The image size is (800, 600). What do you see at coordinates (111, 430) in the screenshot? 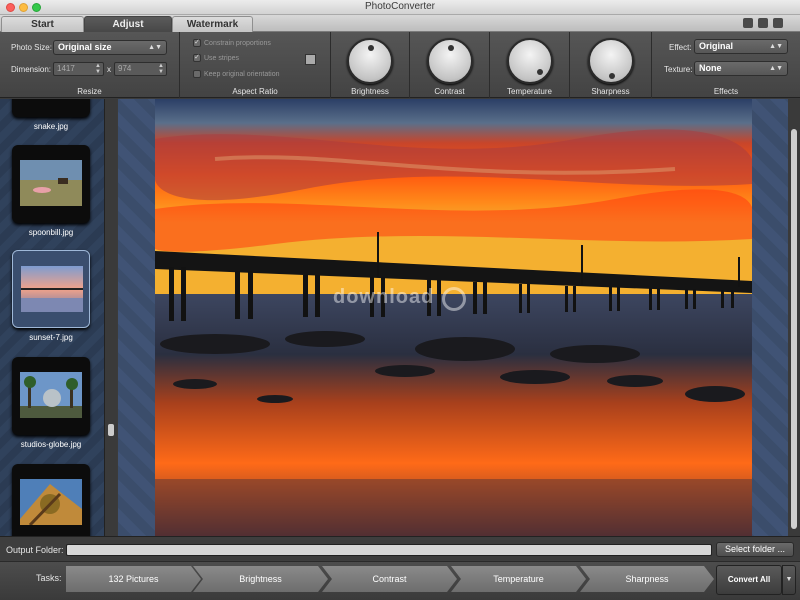
I see `sidebar-scroll-thumb` at bounding box center [111, 430].